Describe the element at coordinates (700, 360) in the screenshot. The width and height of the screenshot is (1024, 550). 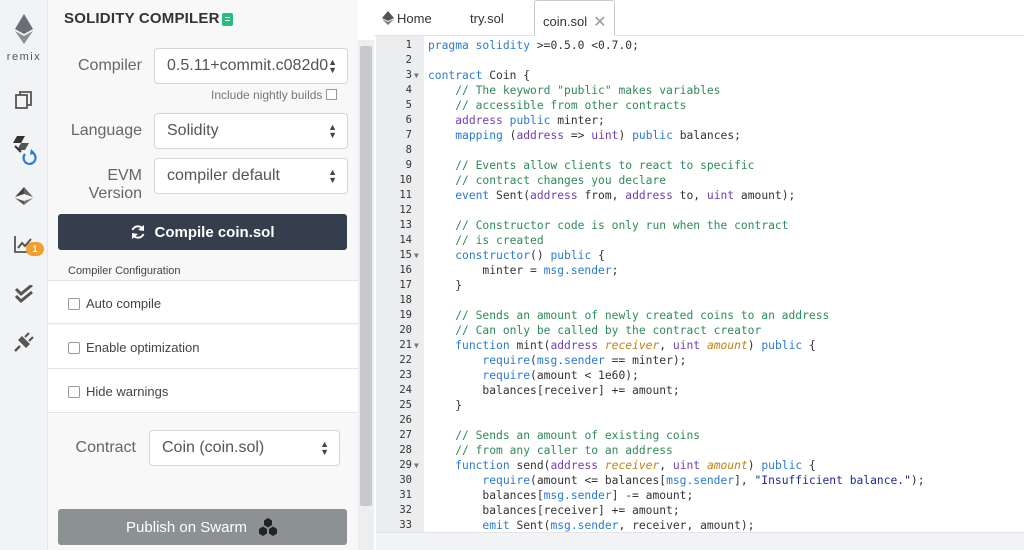
I see `code-line: 22 require(msg.sender == minter);` at that location.